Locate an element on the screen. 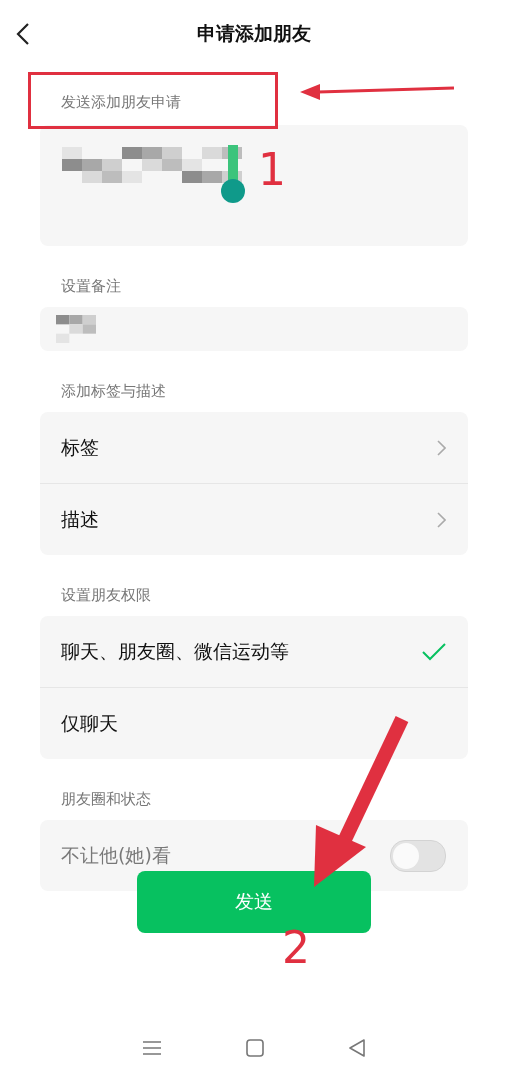 Image resolution: width=508 pixels, height=1080 pixels. menu-row: 标签 is located at coordinates (254, 447).